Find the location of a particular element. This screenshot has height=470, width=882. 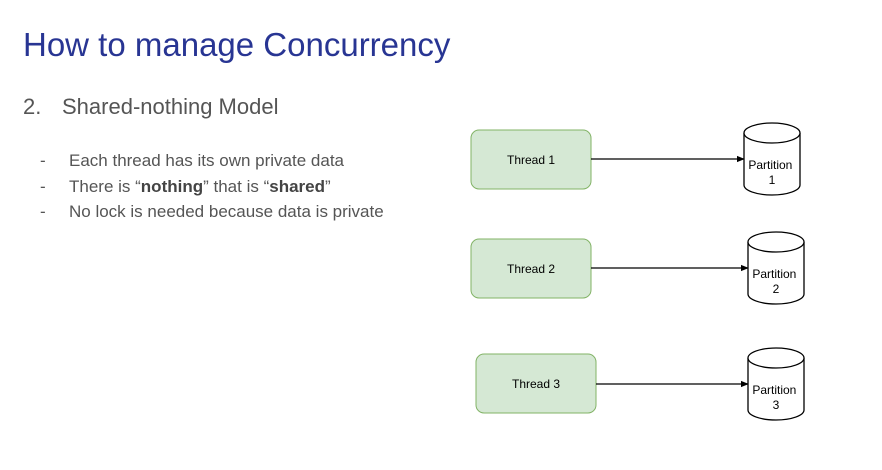

thread-node-3: Thread 3 is located at coordinates (536, 383).